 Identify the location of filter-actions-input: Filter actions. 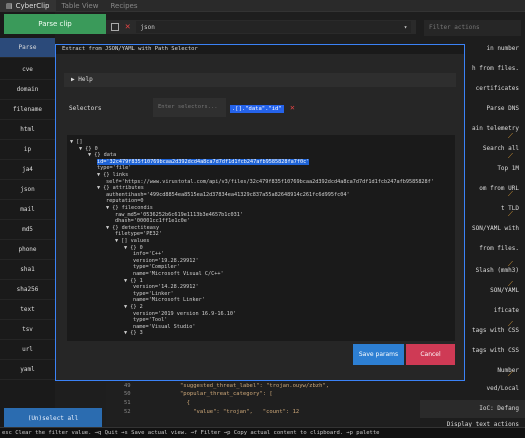
(472, 28).